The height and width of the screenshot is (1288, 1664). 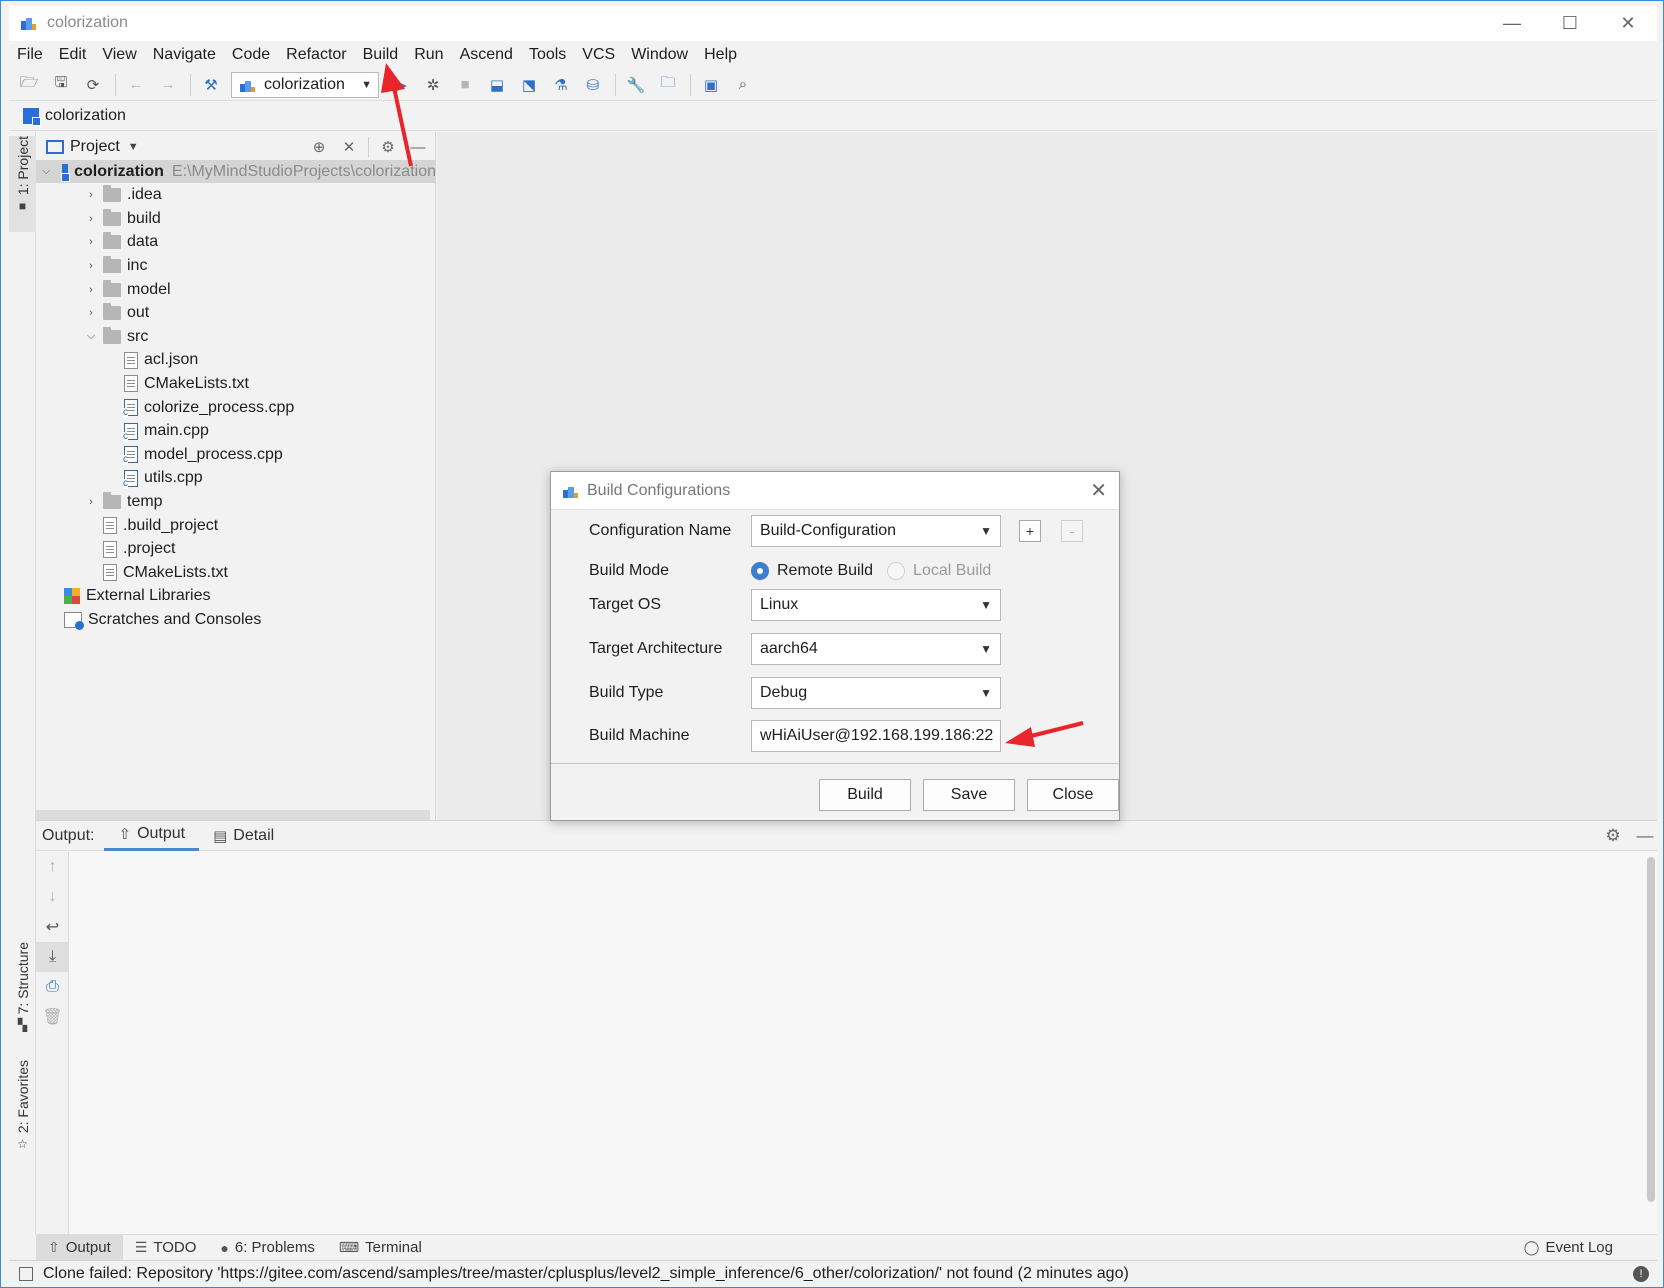 What do you see at coordinates (30, 55) in the screenshot?
I see `menu-file: File` at bounding box center [30, 55].